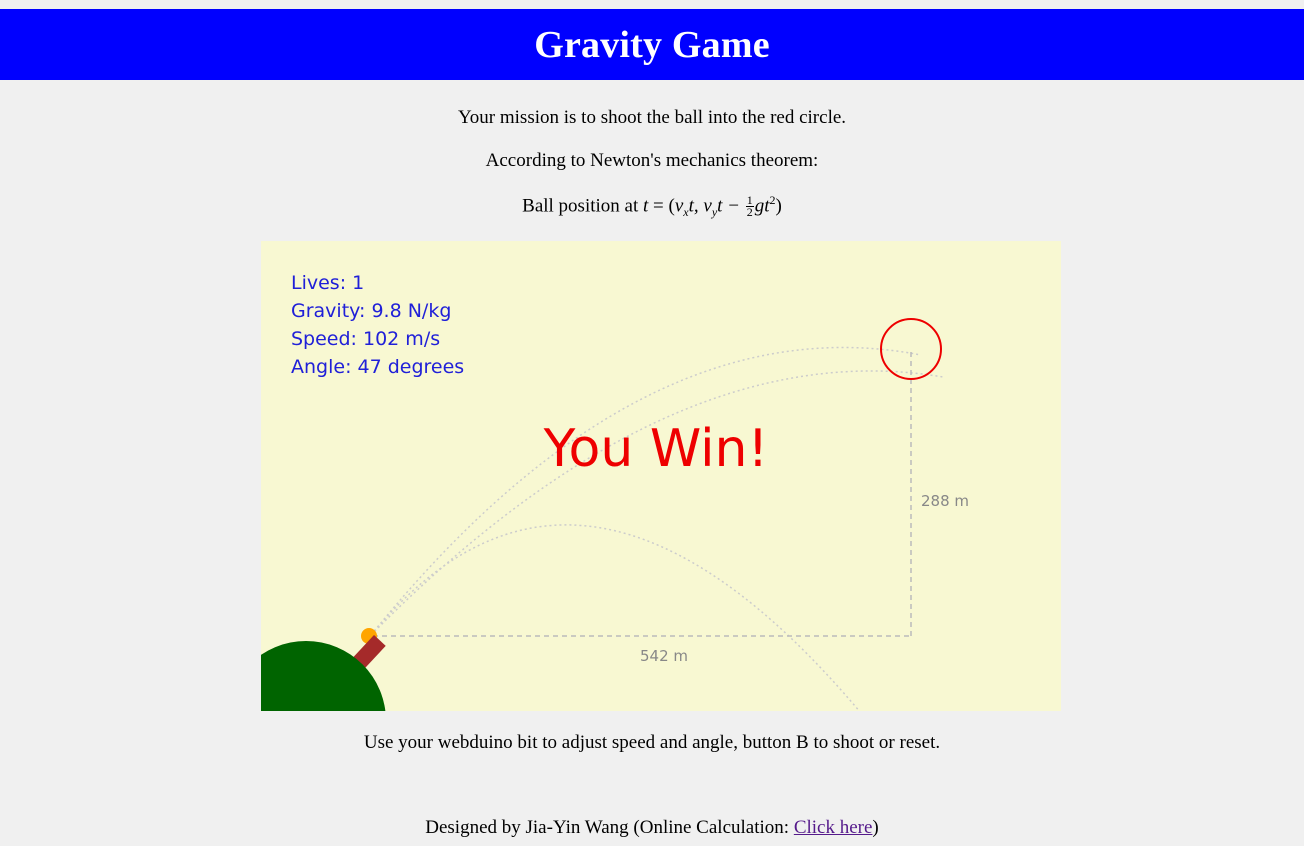 This screenshot has height=846, width=1304. Describe the element at coordinates (615, 617) in the screenshot. I see `trajectory-low` at that location.